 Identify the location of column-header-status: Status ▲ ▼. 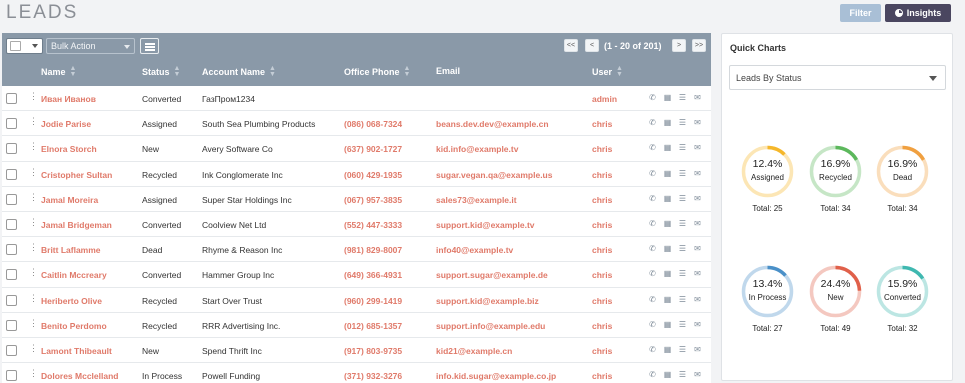
(161, 71).